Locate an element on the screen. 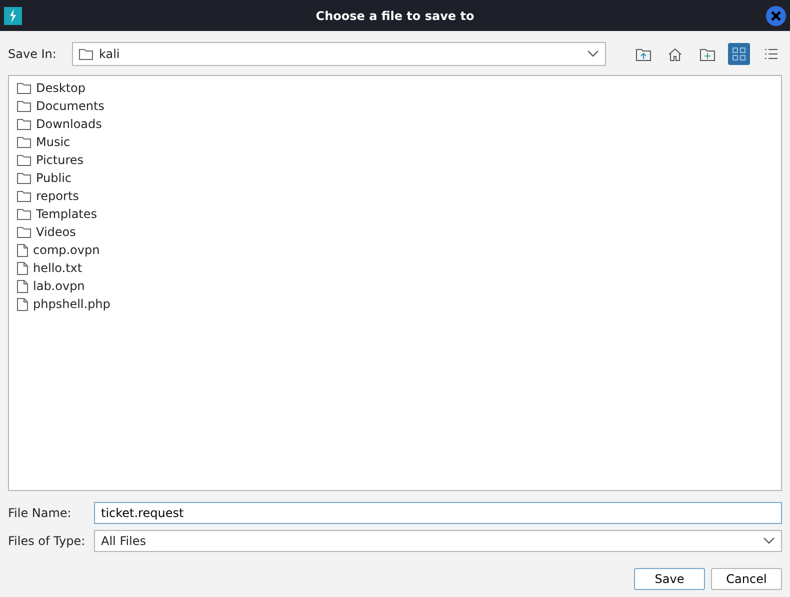 The height and width of the screenshot is (597, 790). file-item: phpshell.php is located at coordinates (63, 304).